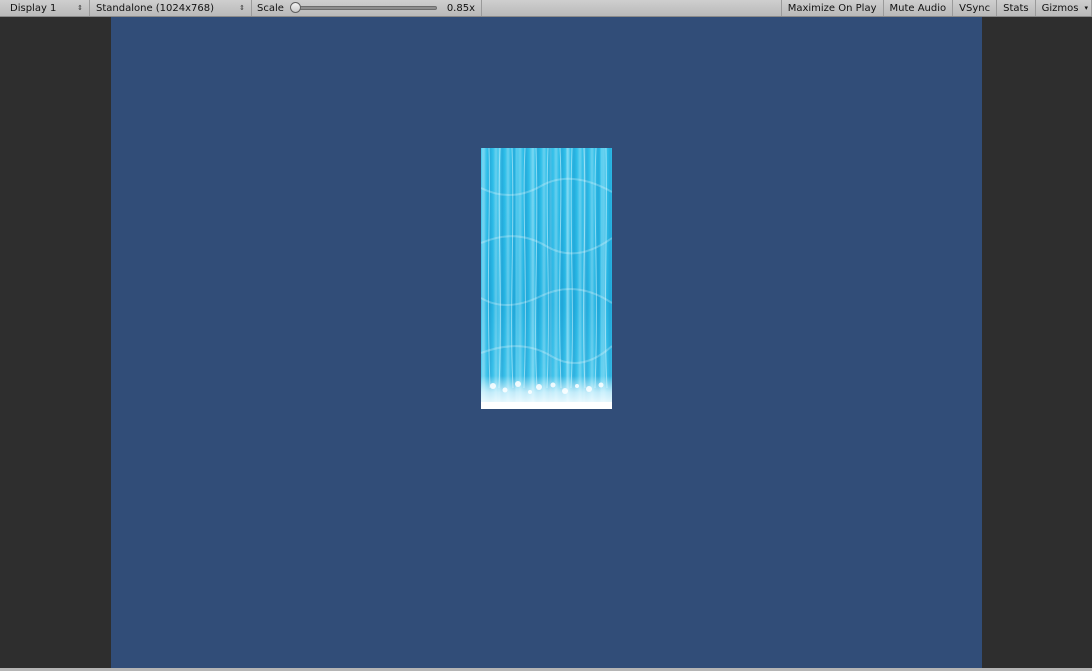  I want to click on vsync-label: VSync, so click(975, 8).